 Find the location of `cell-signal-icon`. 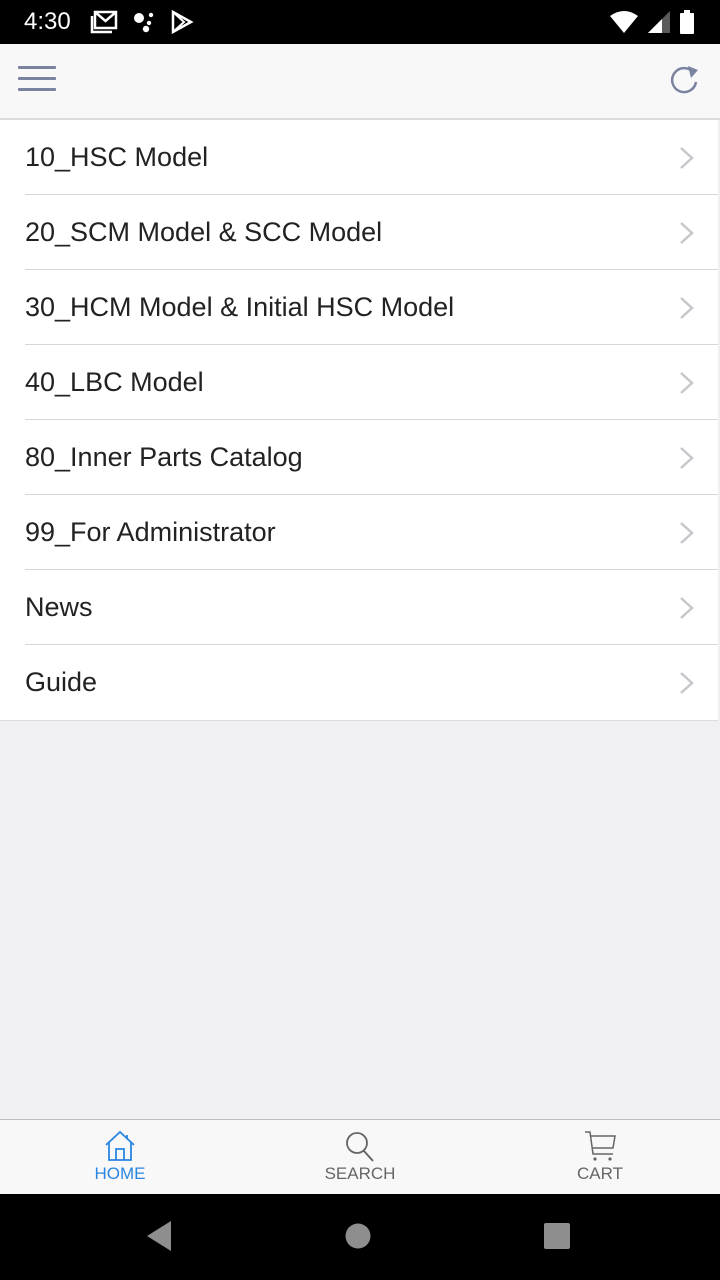

cell-signal-icon is located at coordinates (659, 22).